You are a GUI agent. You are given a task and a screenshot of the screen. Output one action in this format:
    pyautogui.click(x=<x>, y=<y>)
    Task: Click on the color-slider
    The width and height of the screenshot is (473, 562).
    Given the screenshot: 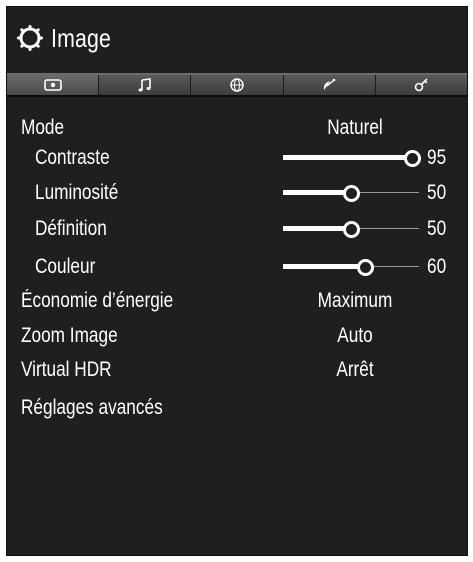 What is the action you would take?
    pyautogui.click(x=351, y=267)
    